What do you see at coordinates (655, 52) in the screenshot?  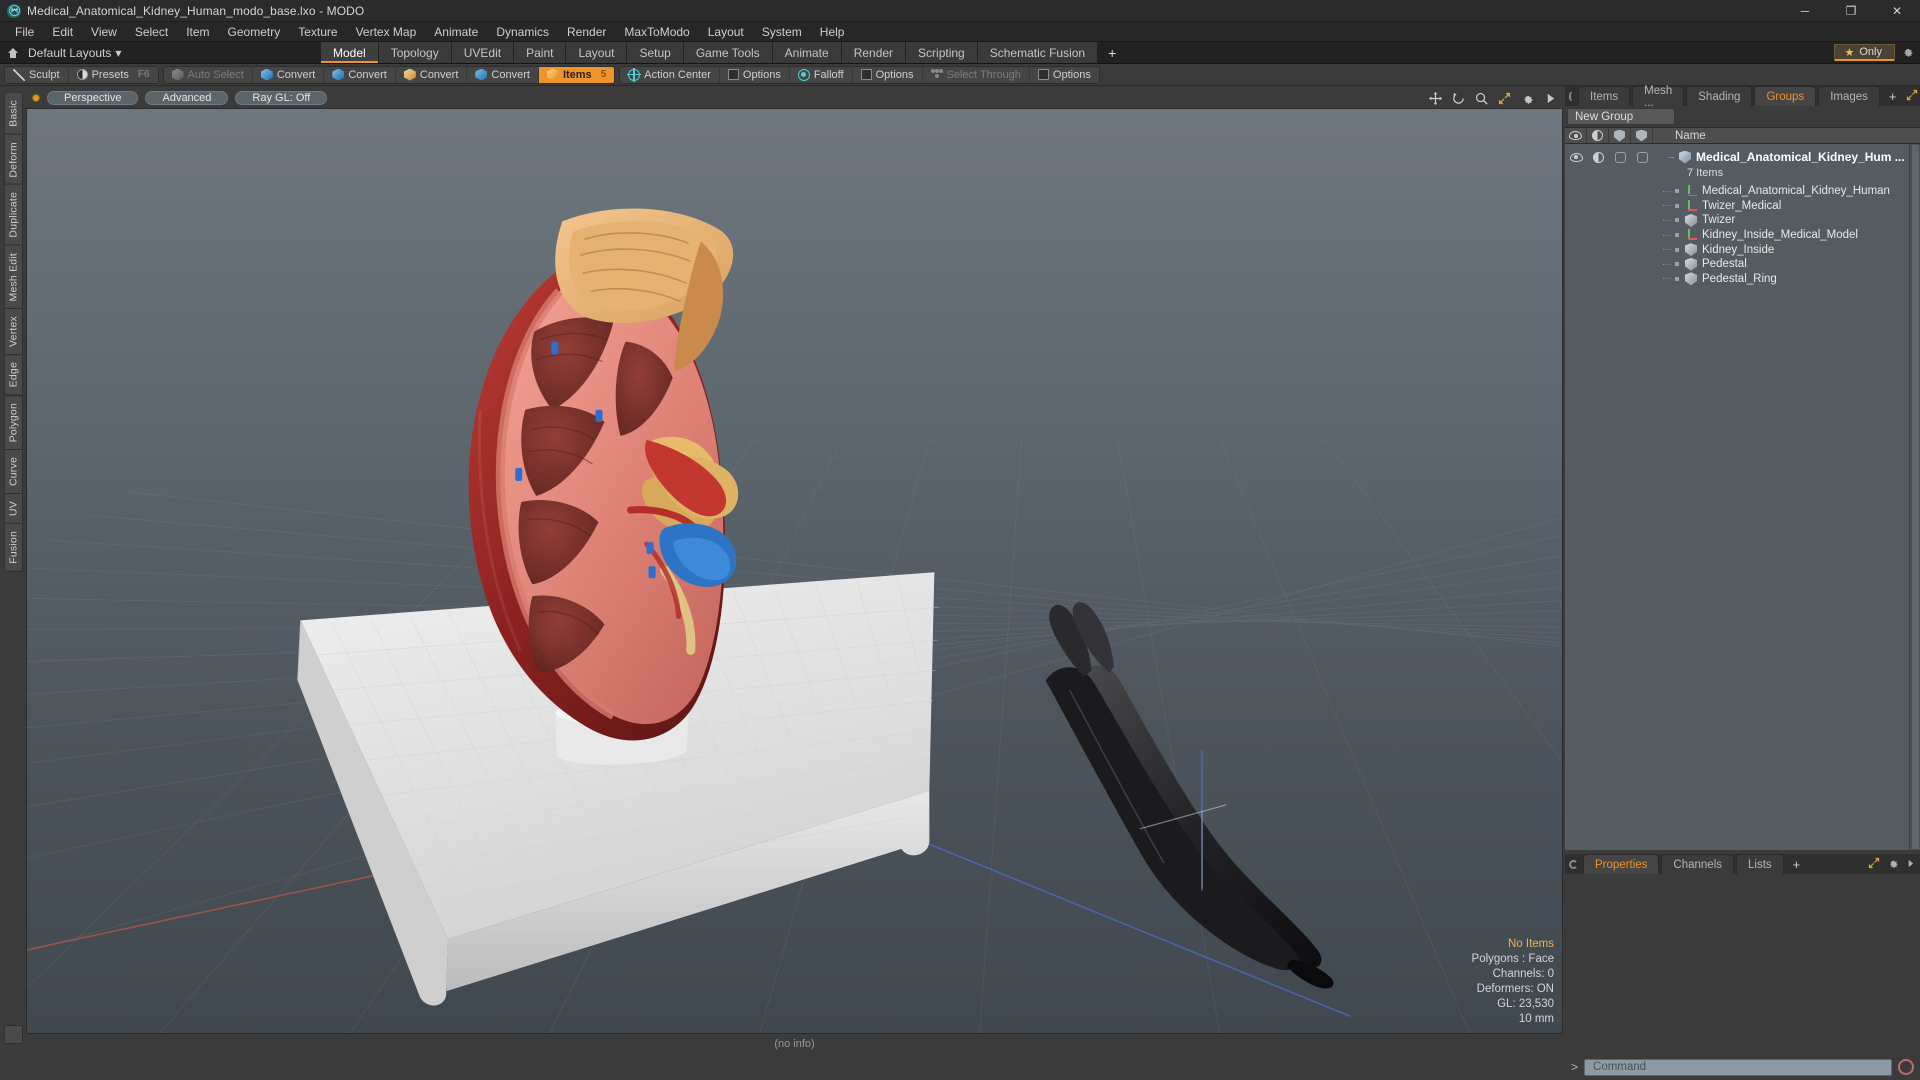 I see `layout-tab-setup: Setup` at bounding box center [655, 52].